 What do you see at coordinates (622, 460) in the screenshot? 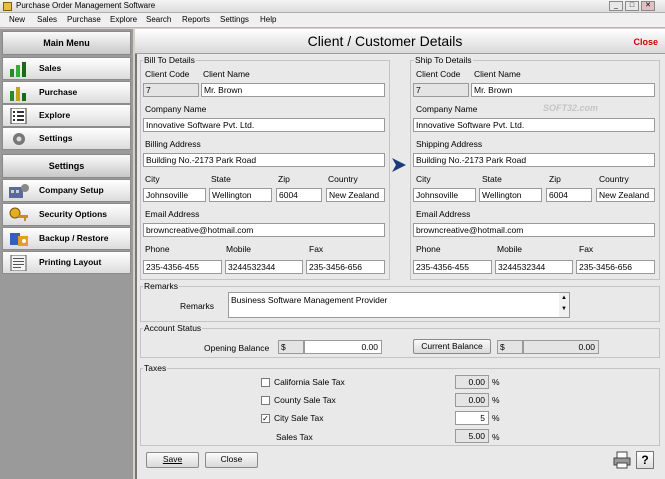
I see `print-icon` at bounding box center [622, 460].